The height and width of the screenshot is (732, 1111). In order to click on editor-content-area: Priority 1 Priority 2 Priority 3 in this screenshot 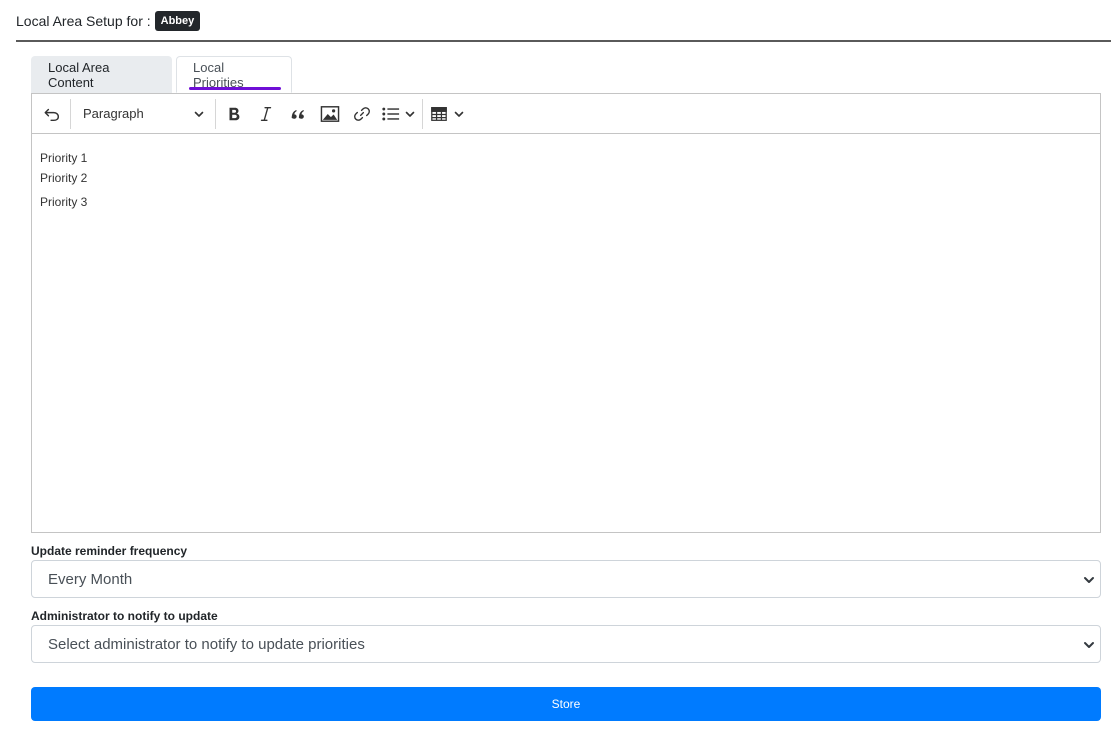, I will do `click(566, 180)`.